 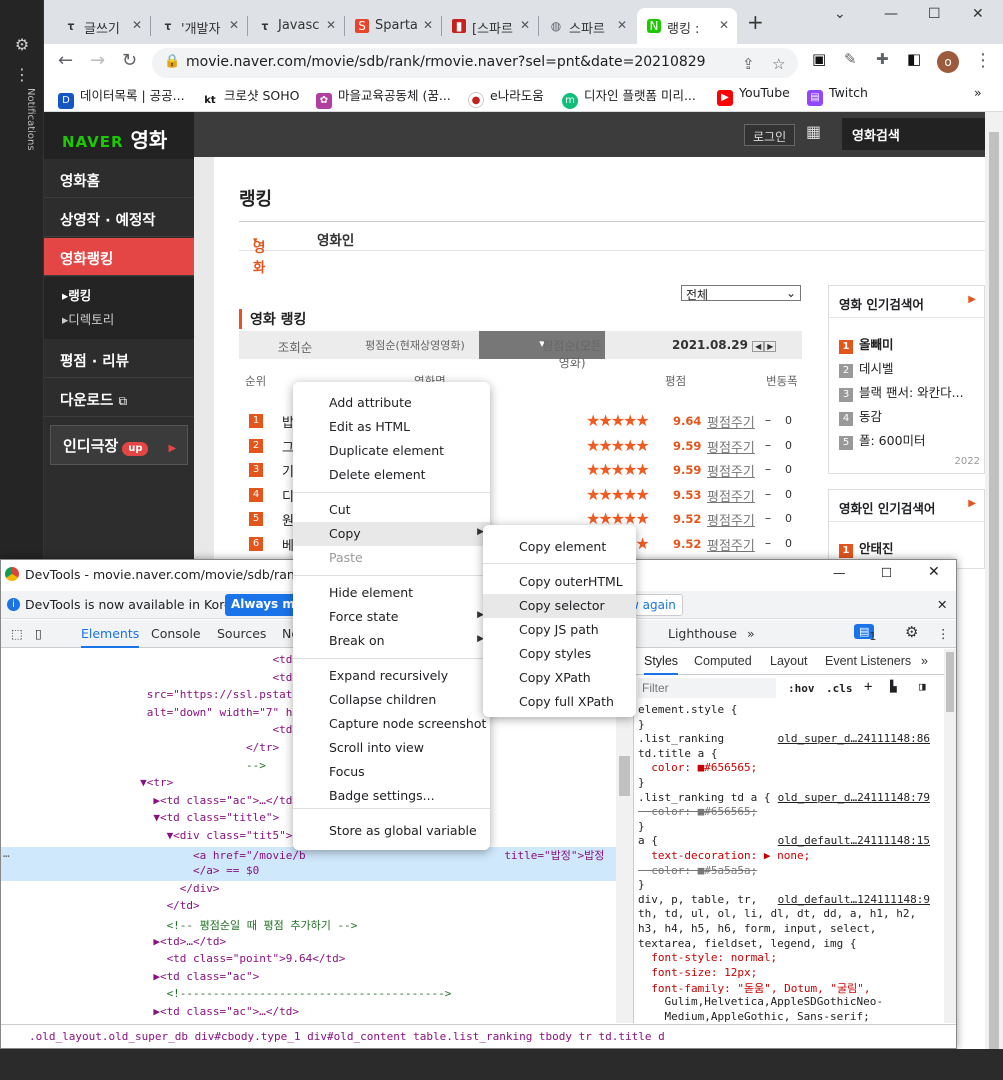 What do you see at coordinates (850, 59) in the screenshot?
I see `eyedropper-icon: ✎` at bounding box center [850, 59].